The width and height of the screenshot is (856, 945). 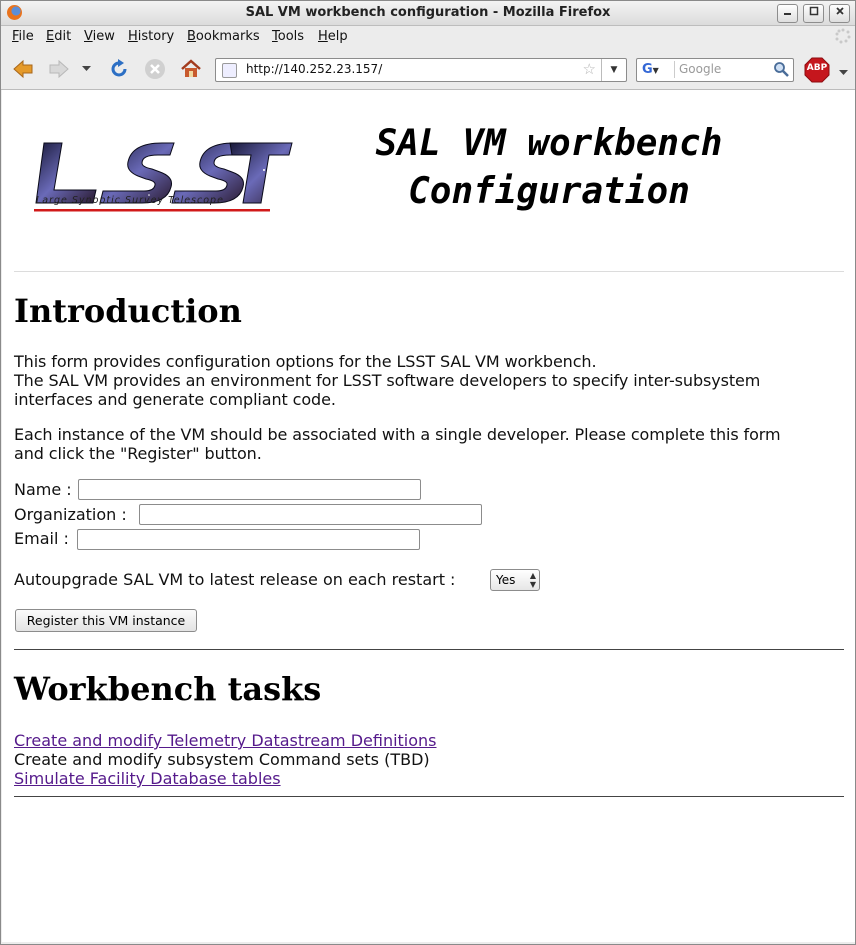 What do you see at coordinates (589, 69) in the screenshot?
I see `bookmark-star-icon: ☆` at bounding box center [589, 69].